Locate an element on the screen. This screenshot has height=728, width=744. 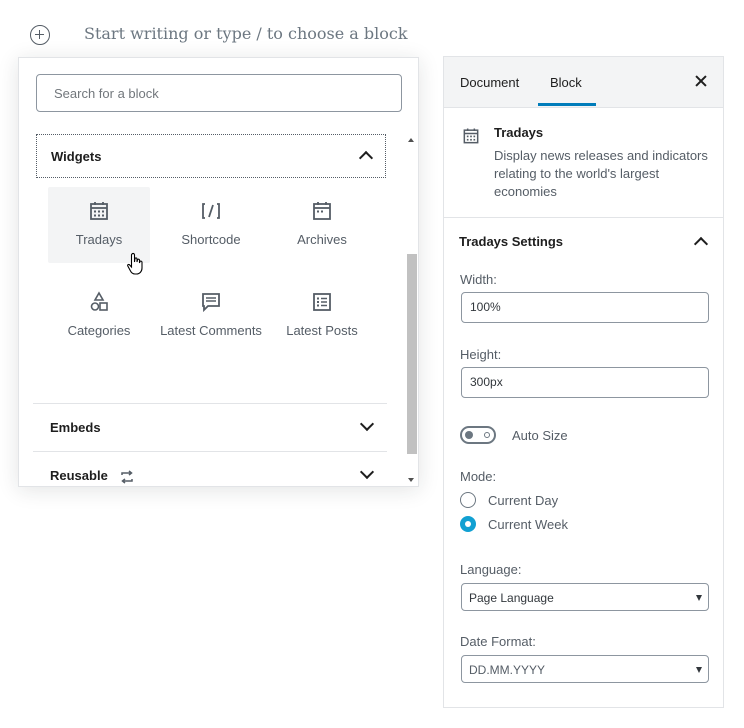
block-item-categories: Categories is located at coordinates (99, 318).